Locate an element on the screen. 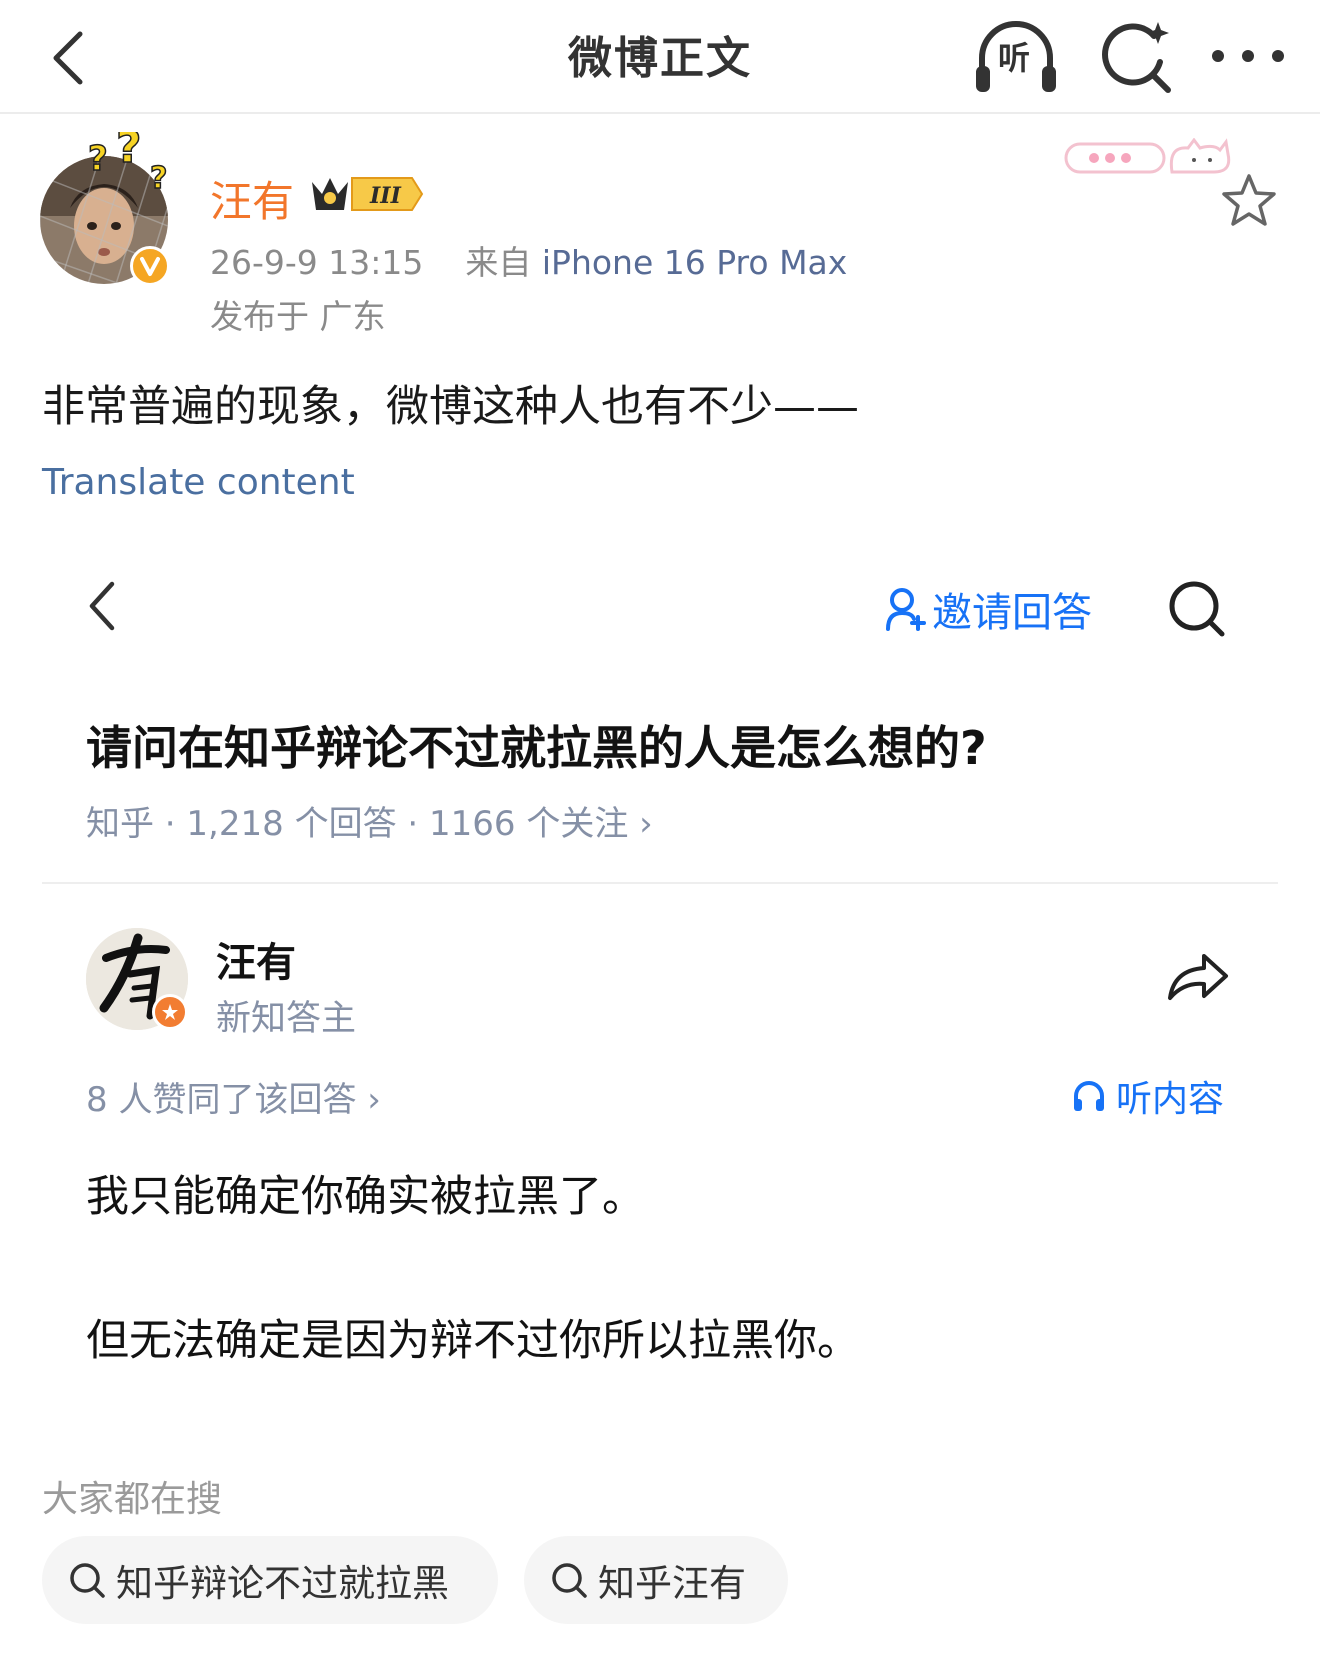 The image size is (1320, 1654). embed-chevron-left-icon is located at coordinates (102, 606).